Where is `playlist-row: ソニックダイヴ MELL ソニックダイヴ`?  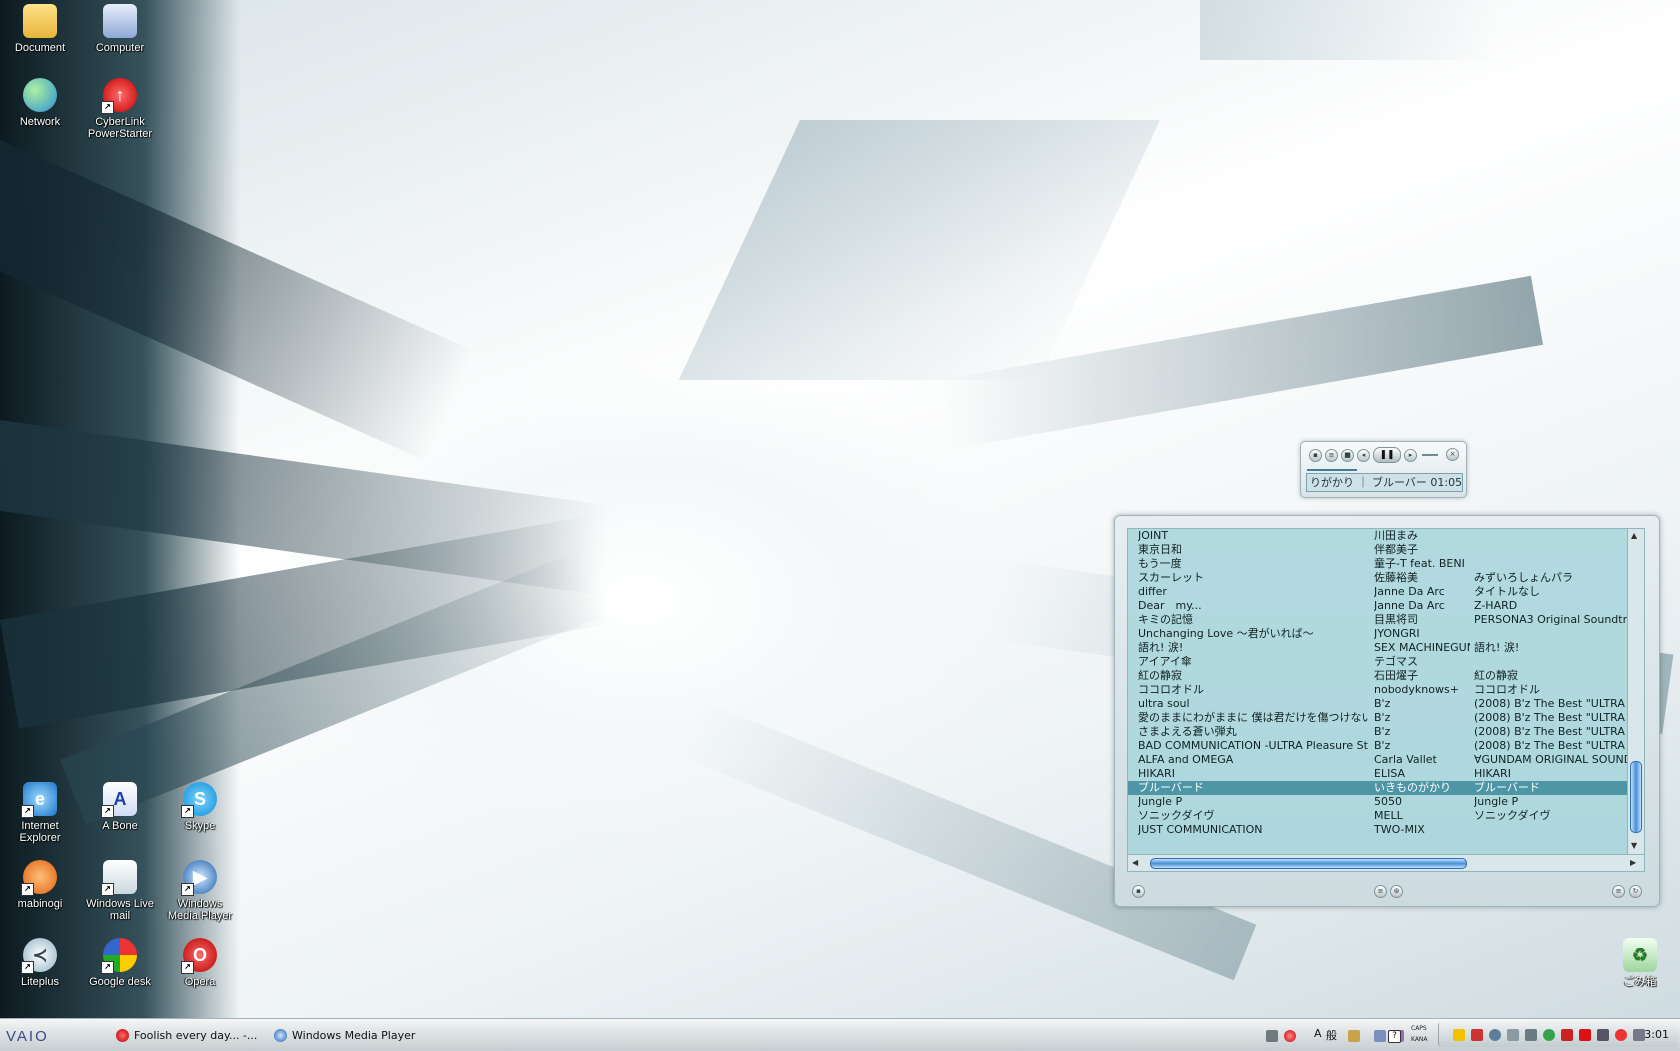
playlist-row: ソニックダイヴ MELL ソニックダイヴ is located at coordinates (1378, 816).